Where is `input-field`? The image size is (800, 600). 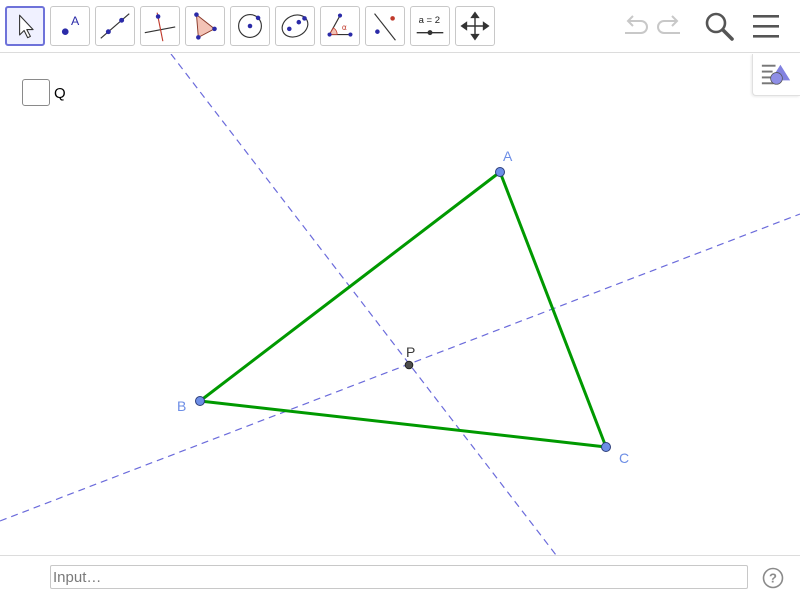
input-field is located at coordinates (399, 577).